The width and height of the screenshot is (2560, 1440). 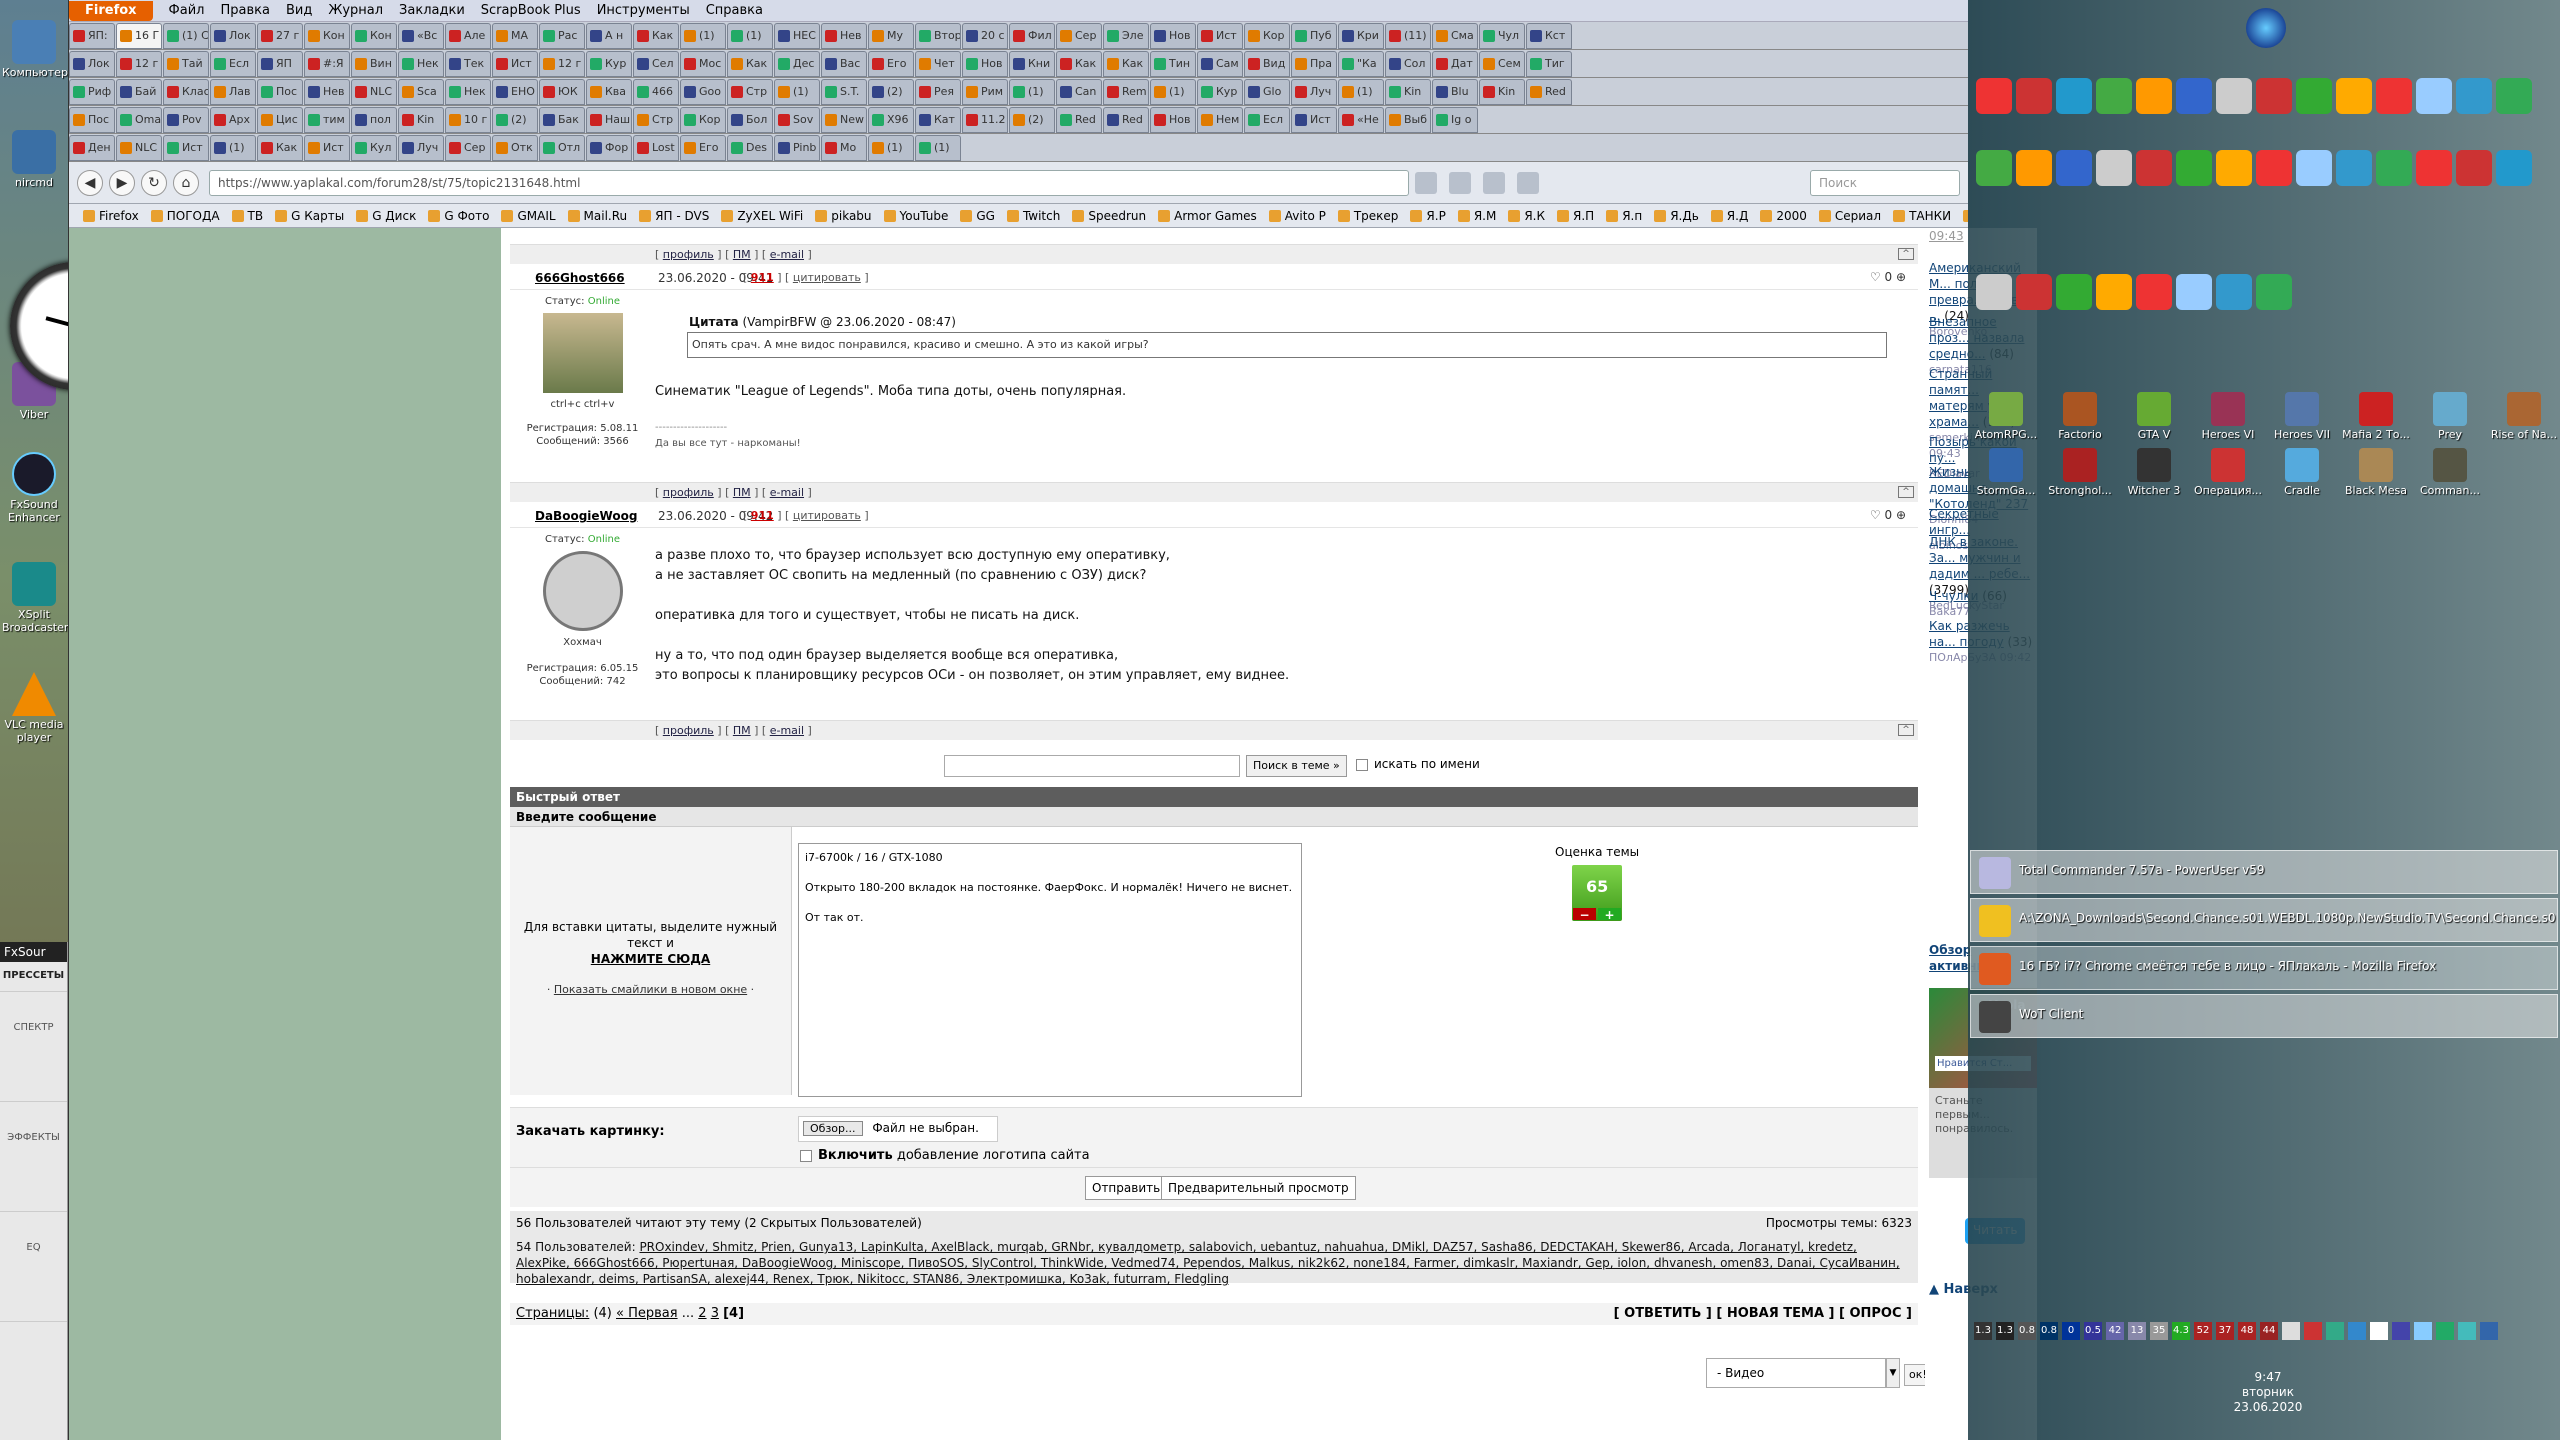 I want to click on browser-tab: Наш, so click(x=609, y=120).